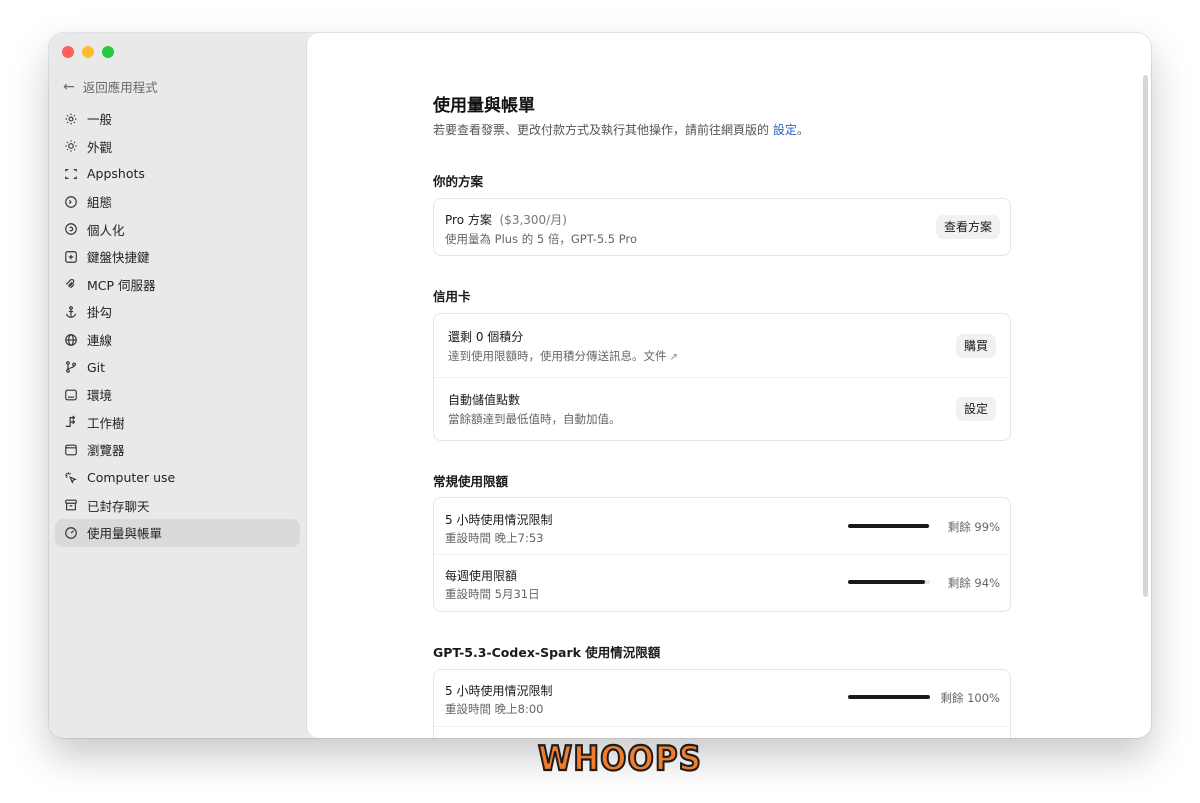  I want to click on whoops-watermark: WHOOPS, so click(619, 759).